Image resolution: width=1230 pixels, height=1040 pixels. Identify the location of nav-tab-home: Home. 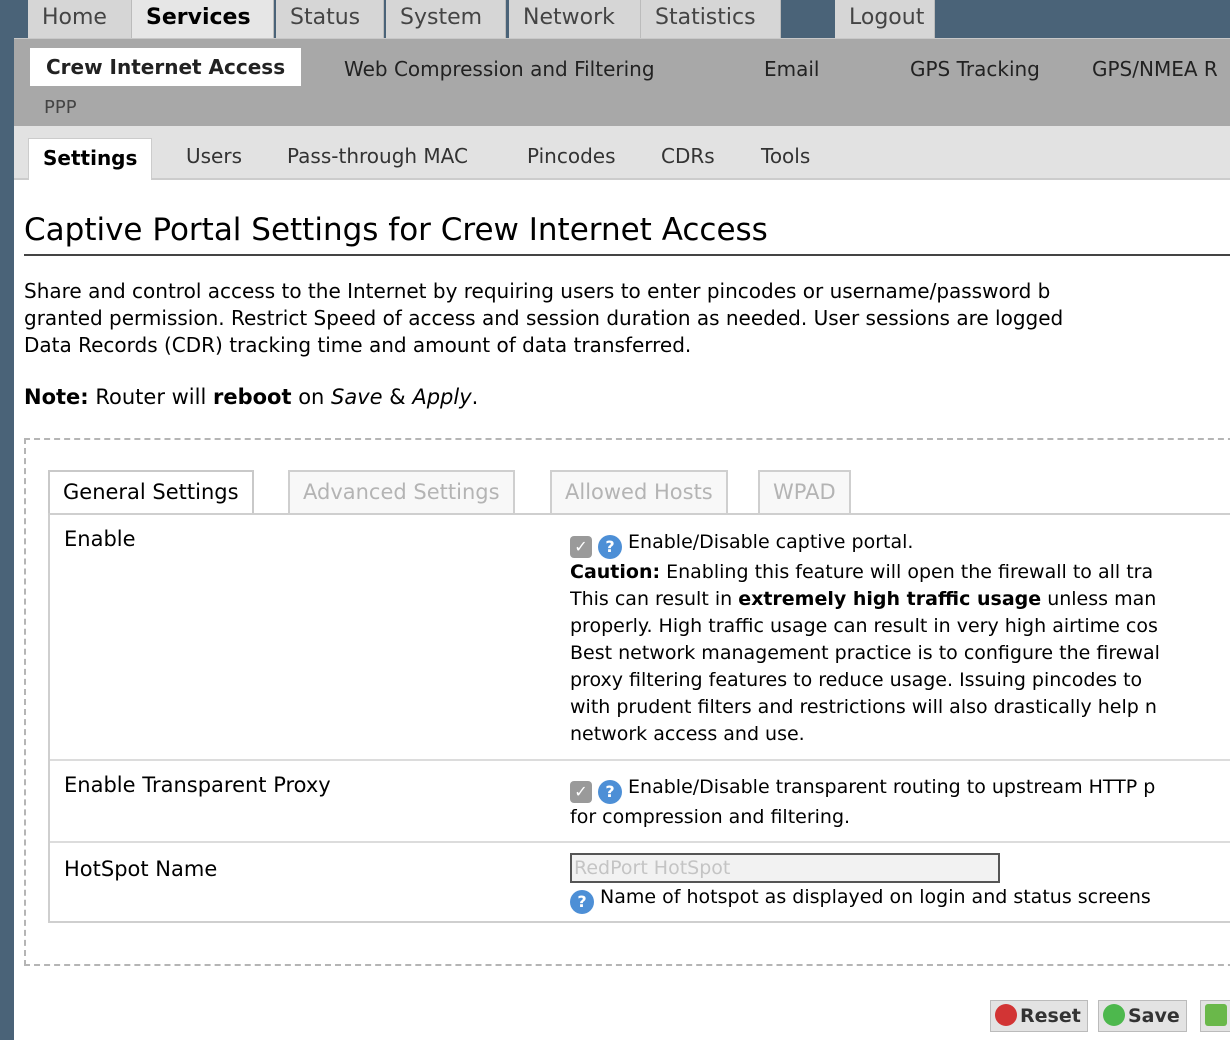
(80, 19).